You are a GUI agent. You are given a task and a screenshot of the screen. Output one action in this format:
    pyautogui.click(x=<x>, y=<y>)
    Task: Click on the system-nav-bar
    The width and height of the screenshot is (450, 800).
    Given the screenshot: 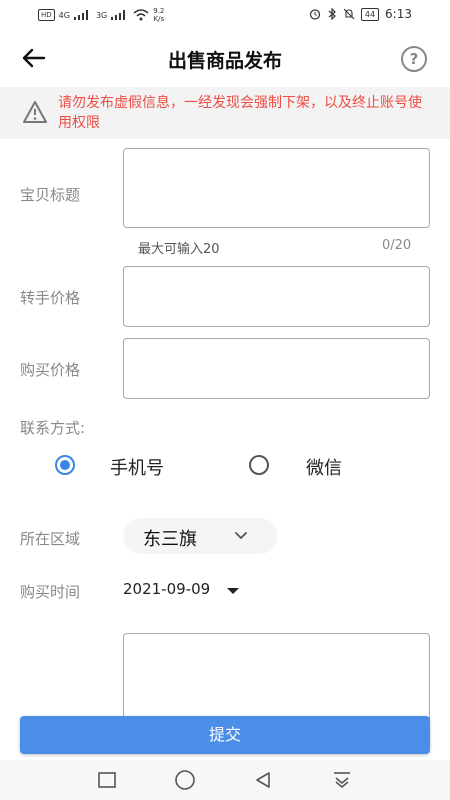 What is the action you would take?
    pyautogui.click(x=225, y=780)
    